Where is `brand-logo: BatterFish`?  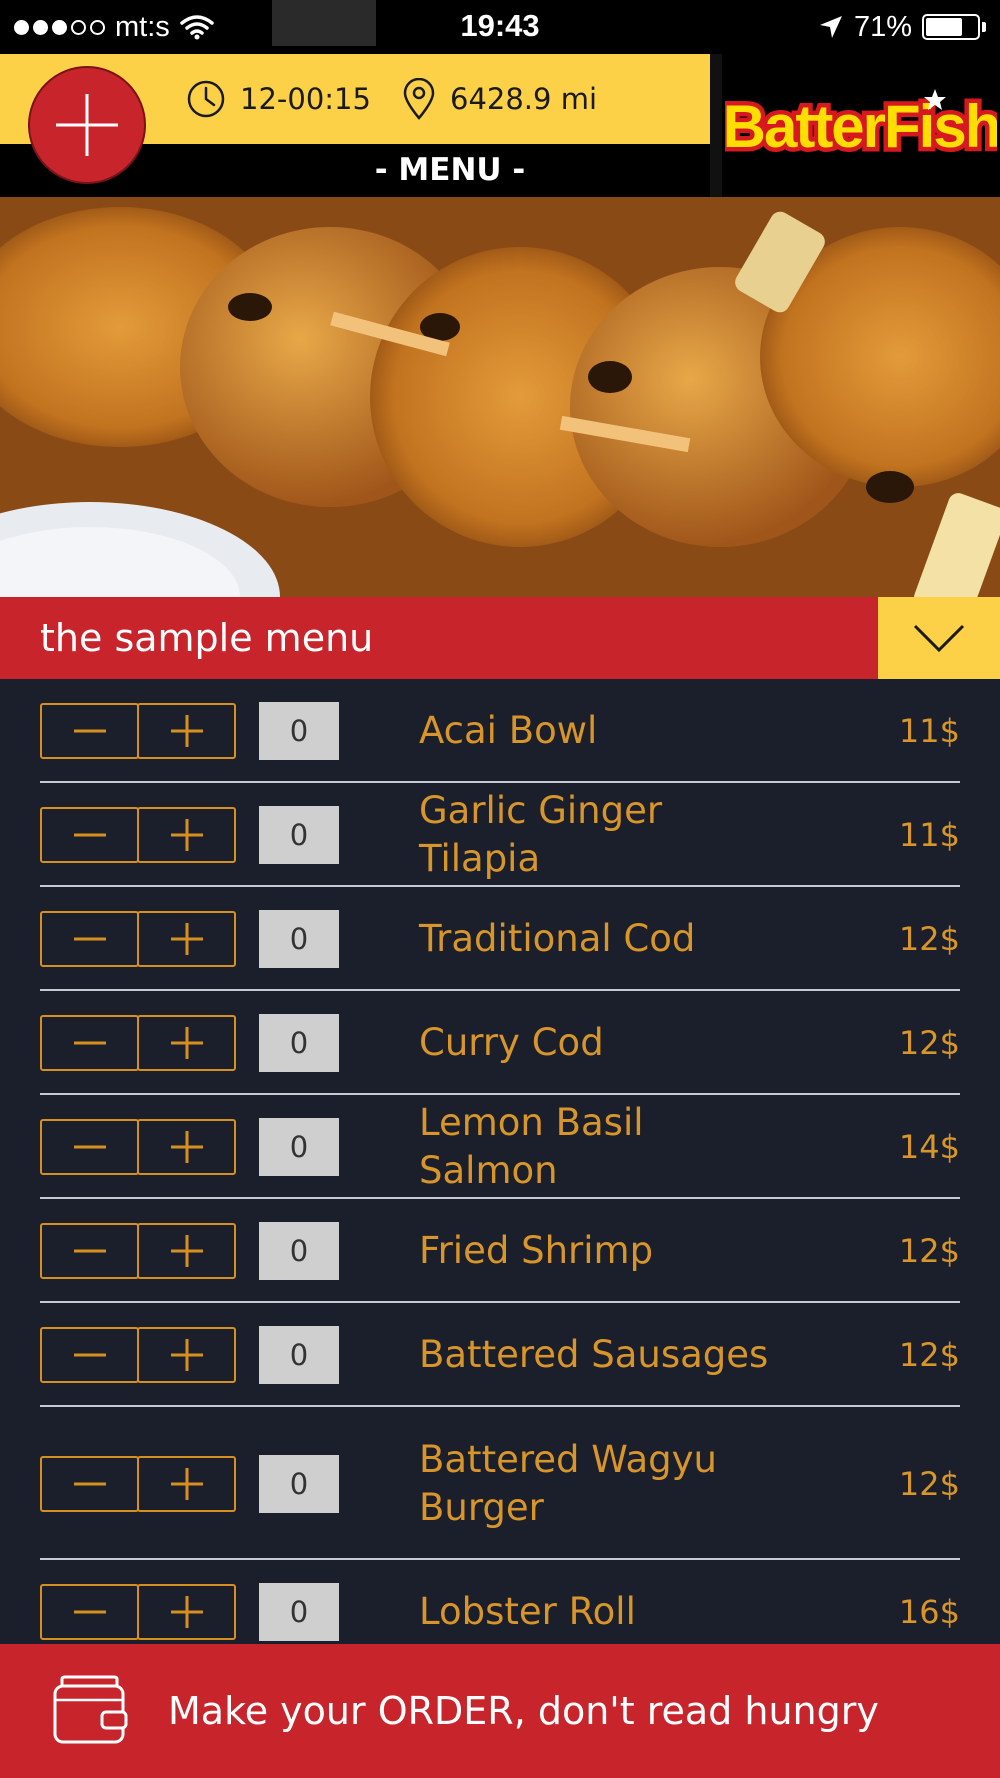
brand-logo: BatterFish is located at coordinates (861, 129).